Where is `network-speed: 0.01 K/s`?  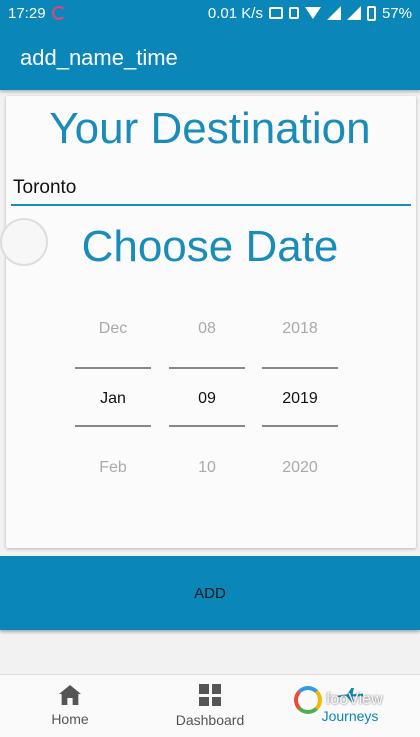
network-speed: 0.01 K/s is located at coordinates (235, 13).